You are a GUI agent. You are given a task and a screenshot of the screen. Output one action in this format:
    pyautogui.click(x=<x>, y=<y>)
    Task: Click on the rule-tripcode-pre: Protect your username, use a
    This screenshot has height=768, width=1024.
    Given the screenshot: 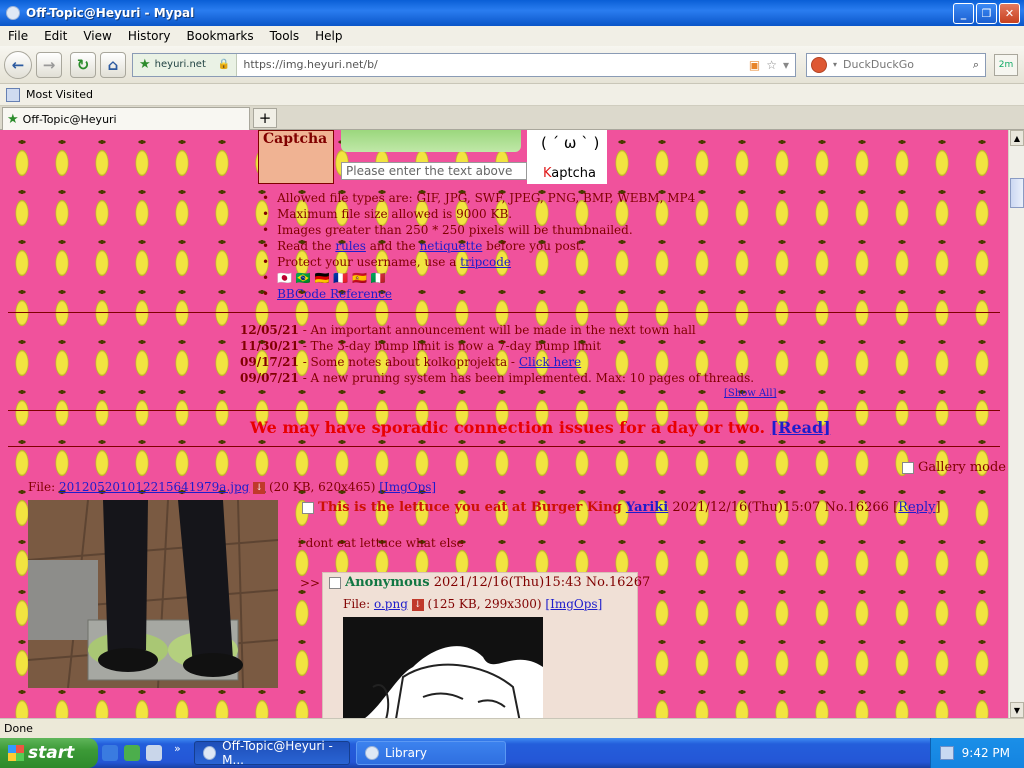 What is the action you would take?
    pyautogui.click(x=369, y=262)
    